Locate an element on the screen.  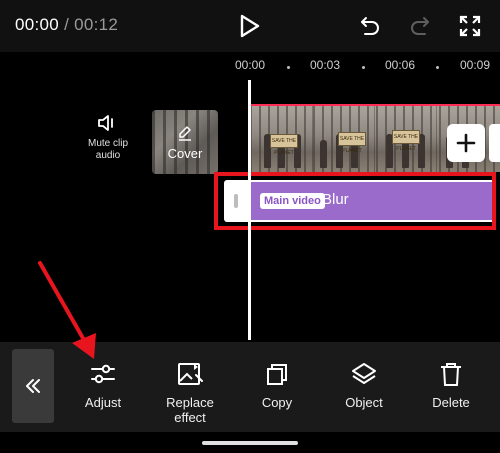
ruler-tick: 00:00 is located at coordinates (250, 65).